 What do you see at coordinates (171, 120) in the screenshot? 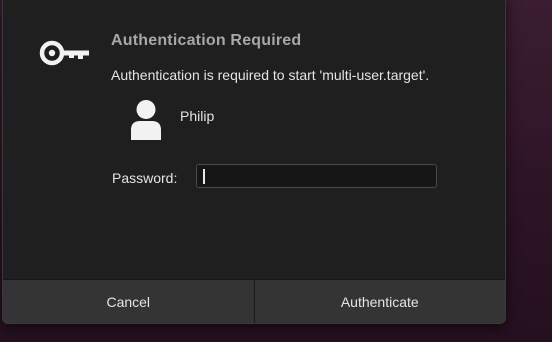
I see `user-identity: Philip` at bounding box center [171, 120].